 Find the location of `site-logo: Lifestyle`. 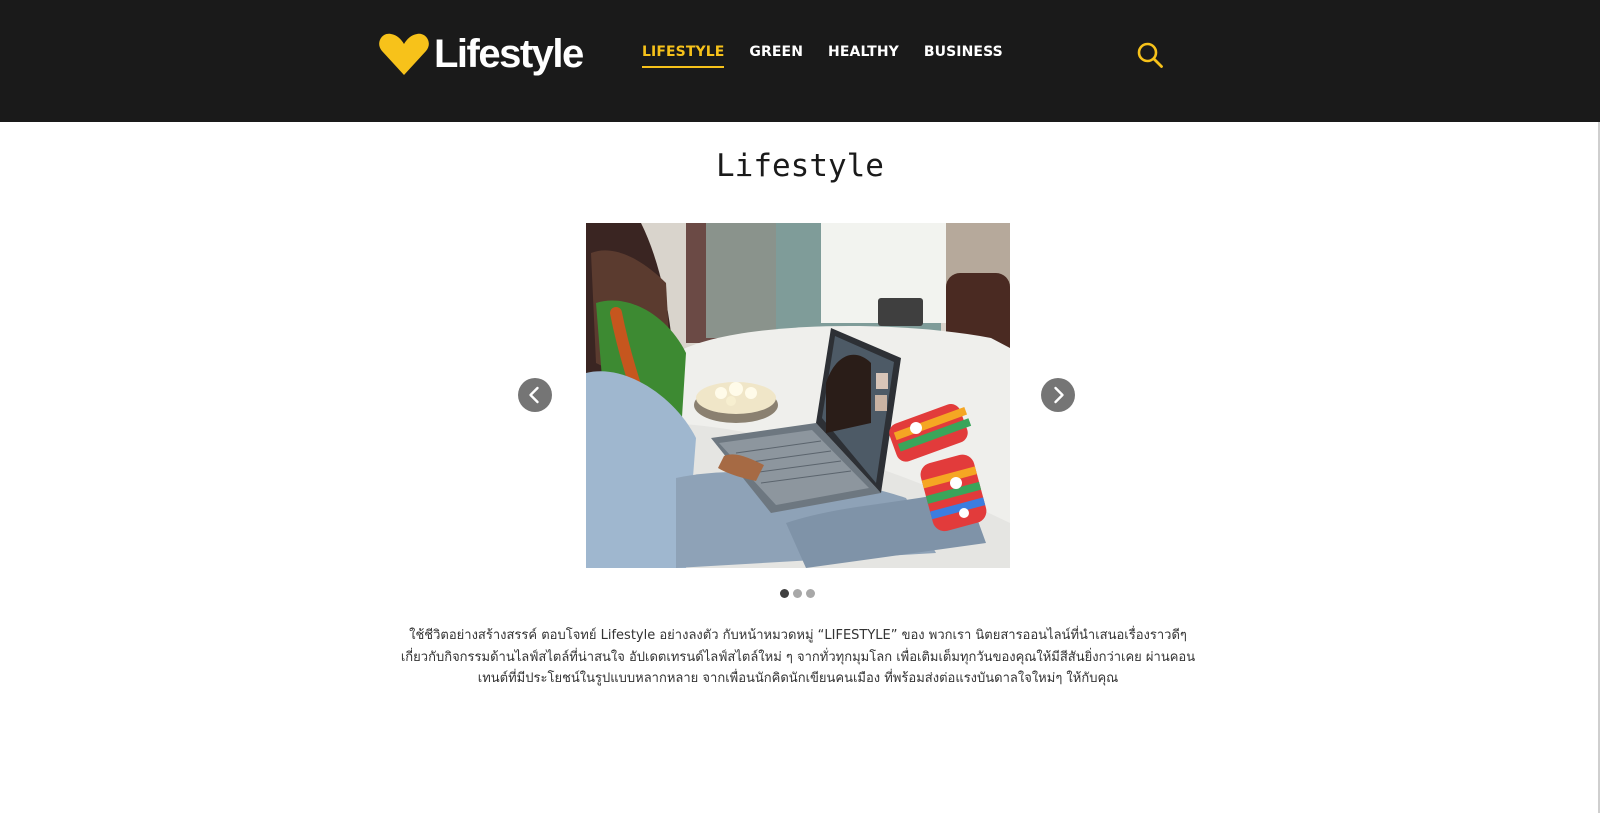

site-logo: Lifestyle is located at coordinates (481, 54).